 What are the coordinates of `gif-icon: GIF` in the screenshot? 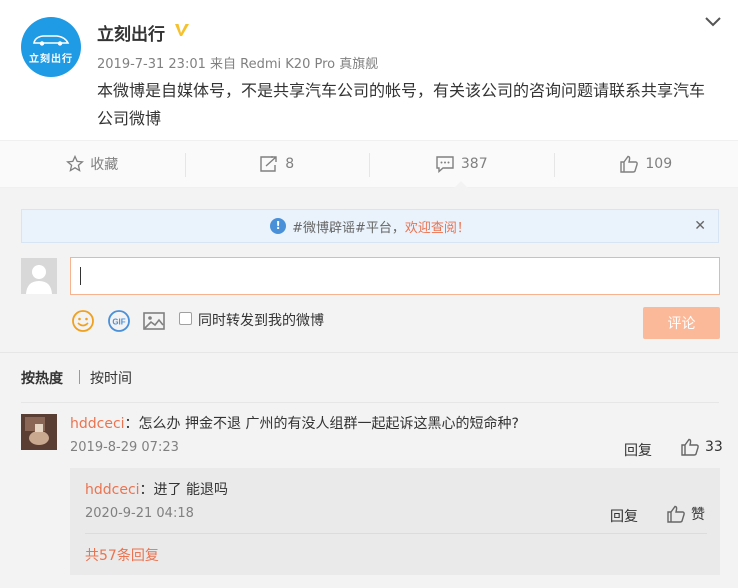 It's located at (119, 321).